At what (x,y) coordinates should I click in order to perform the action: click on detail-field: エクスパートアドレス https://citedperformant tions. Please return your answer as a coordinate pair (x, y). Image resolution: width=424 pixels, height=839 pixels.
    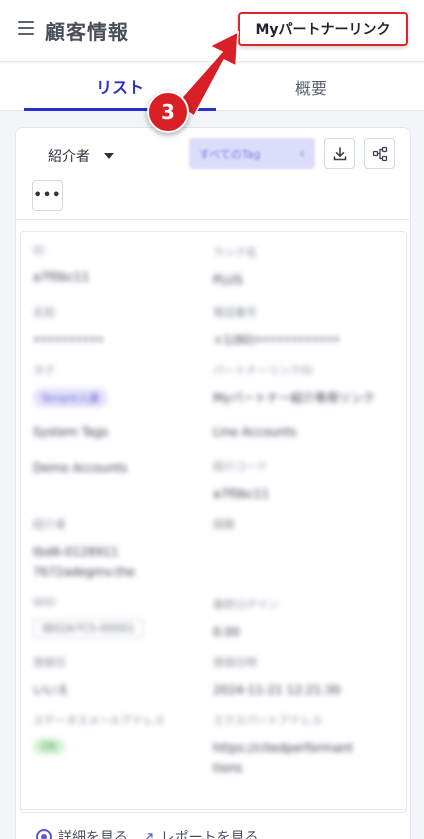
    Looking at the image, I should click on (283, 744).